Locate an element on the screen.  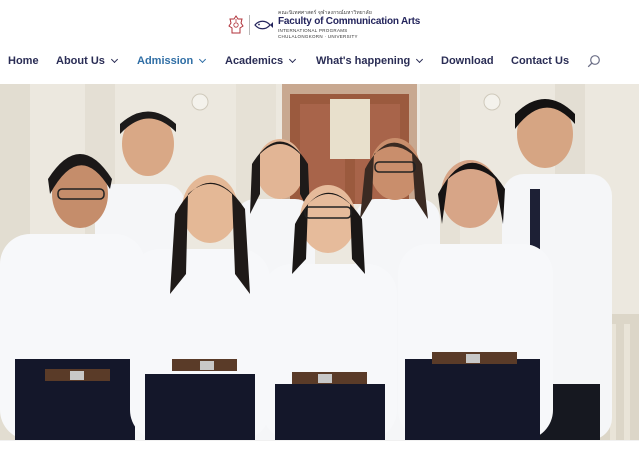
faculty-emblem-icon is located at coordinates (263, 25).